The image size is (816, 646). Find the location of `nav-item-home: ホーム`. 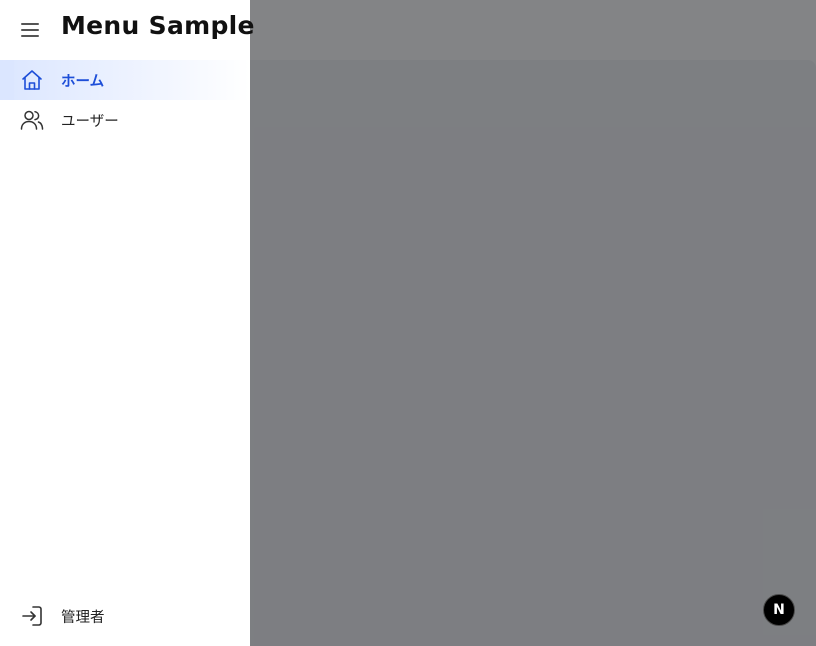

nav-item-home: ホーム is located at coordinates (125, 80).